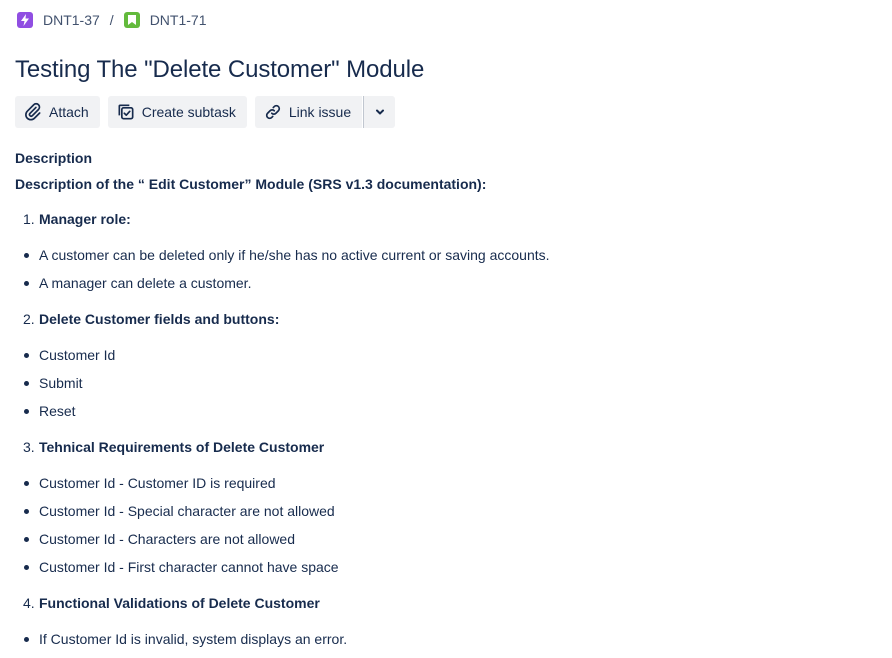 The width and height of the screenshot is (892, 658). Describe the element at coordinates (159, 319) in the screenshot. I see `section-heading: Delete Customer fields and buttons:` at that location.